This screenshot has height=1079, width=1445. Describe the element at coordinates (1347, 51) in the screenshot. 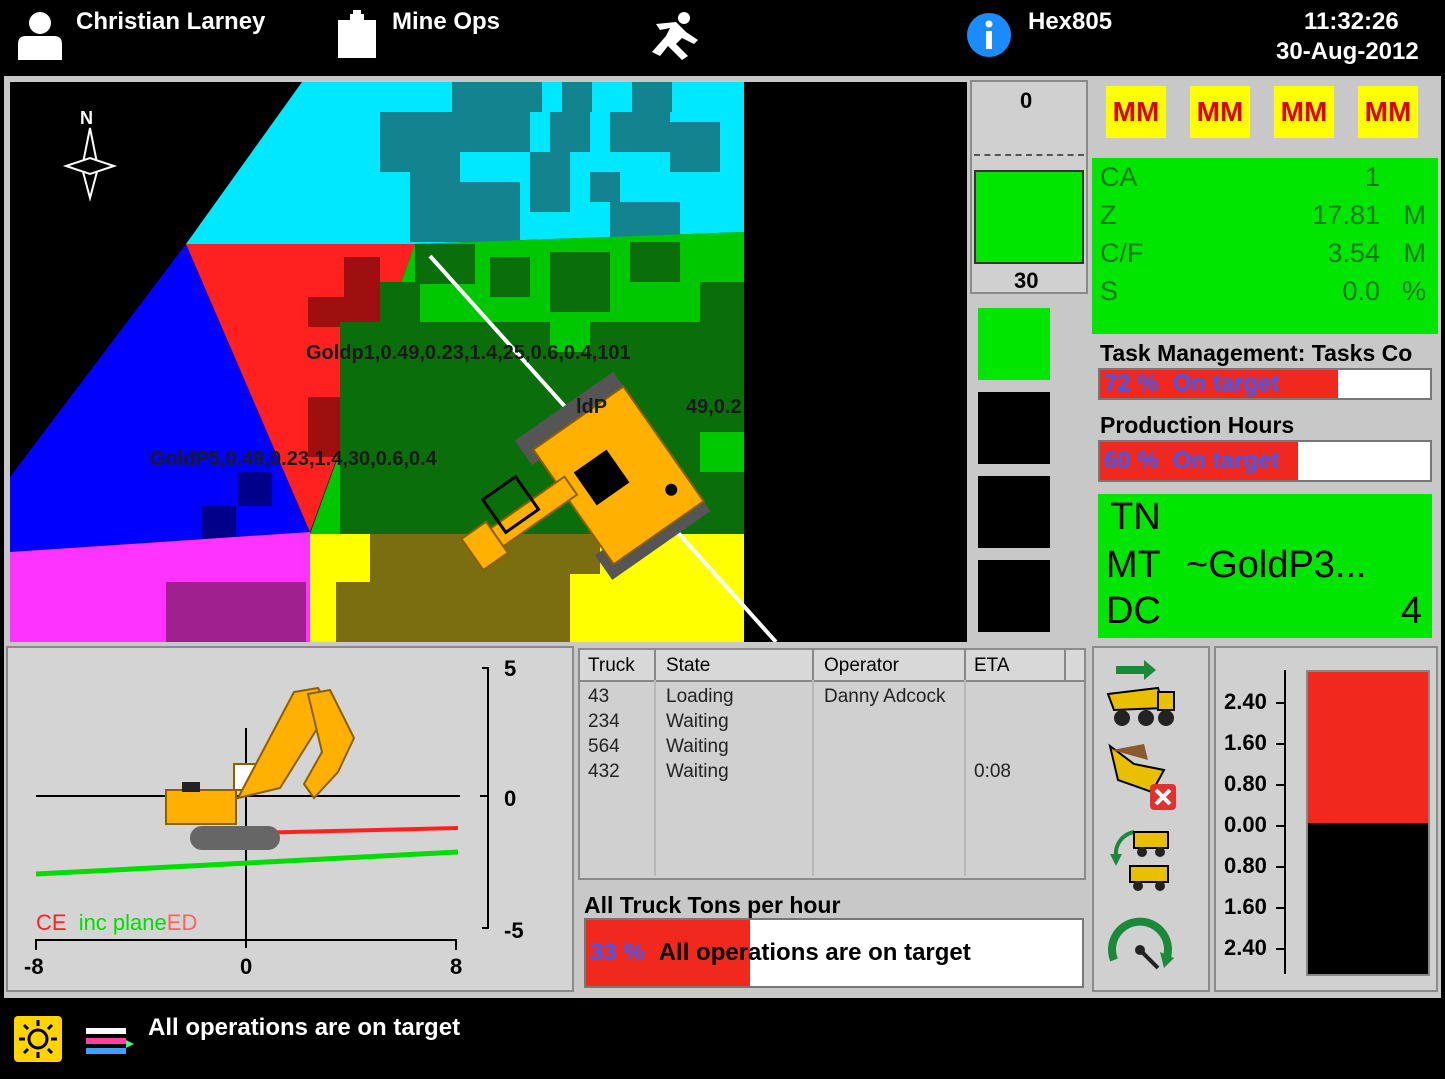

I see `clock-date: 30-Aug-2012` at that location.